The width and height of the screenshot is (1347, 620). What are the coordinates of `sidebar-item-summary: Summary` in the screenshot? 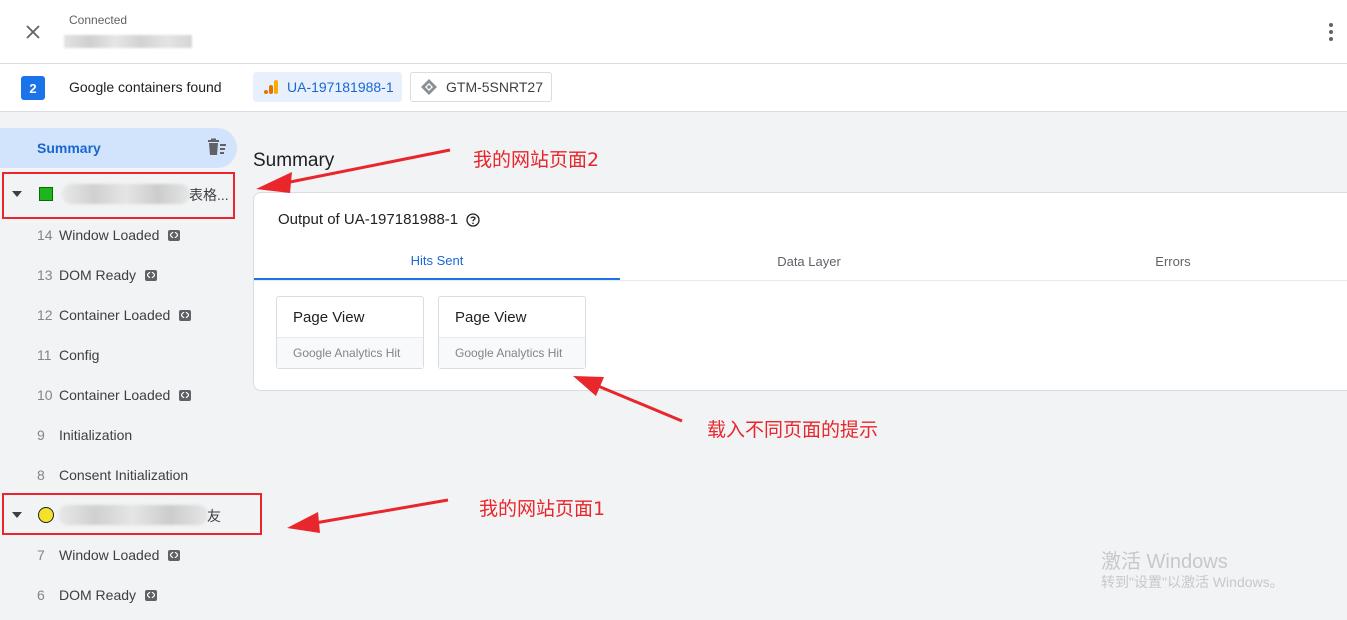 It's located at (118, 148).